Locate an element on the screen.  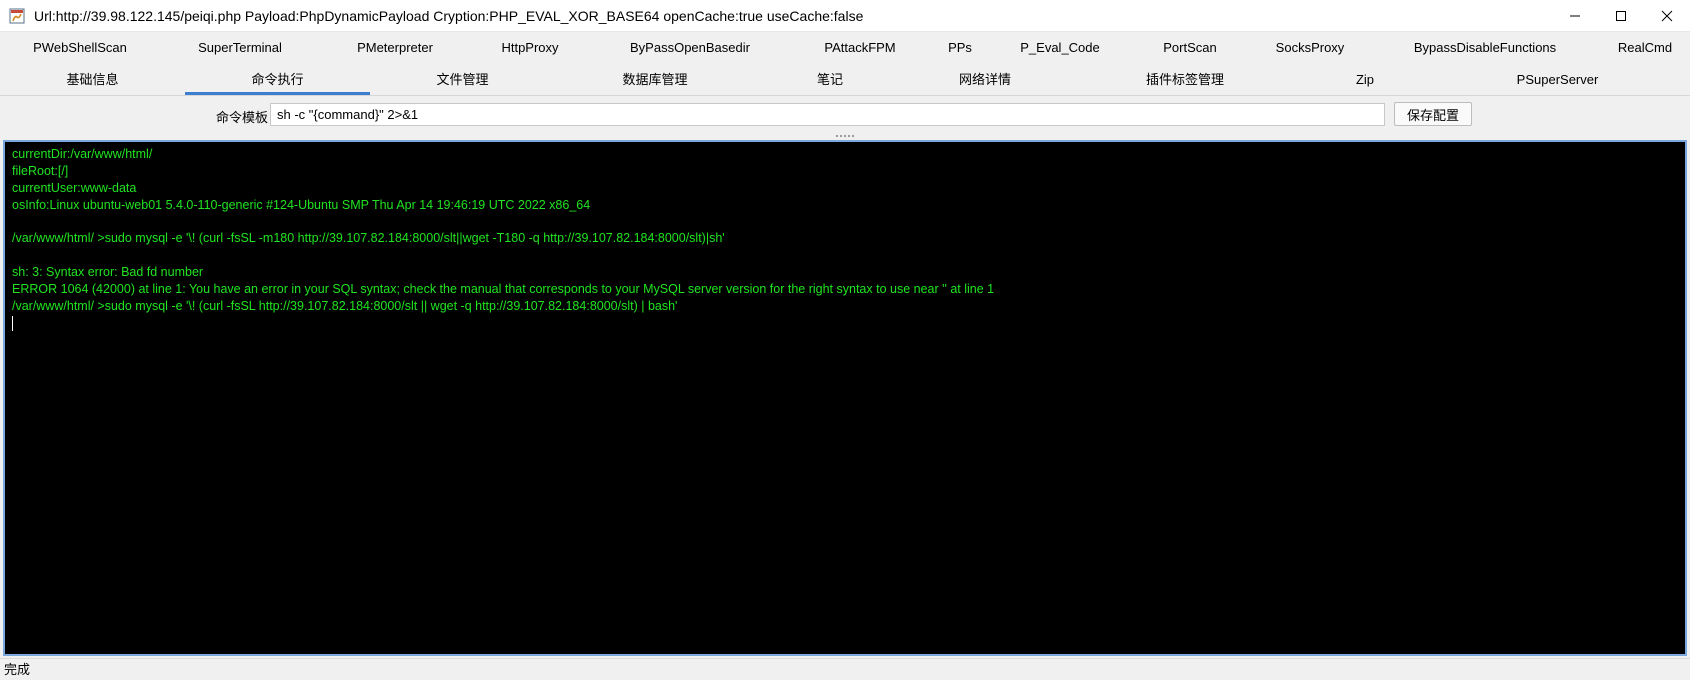
tab-zip: Zip is located at coordinates (1365, 80).